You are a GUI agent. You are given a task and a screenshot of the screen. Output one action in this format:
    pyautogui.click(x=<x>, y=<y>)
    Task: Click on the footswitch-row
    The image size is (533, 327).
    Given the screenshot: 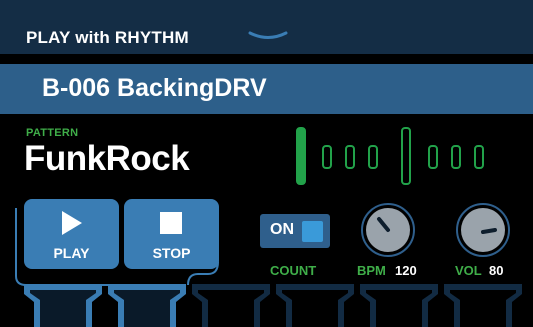 What is the action you would take?
    pyautogui.click(x=273, y=305)
    